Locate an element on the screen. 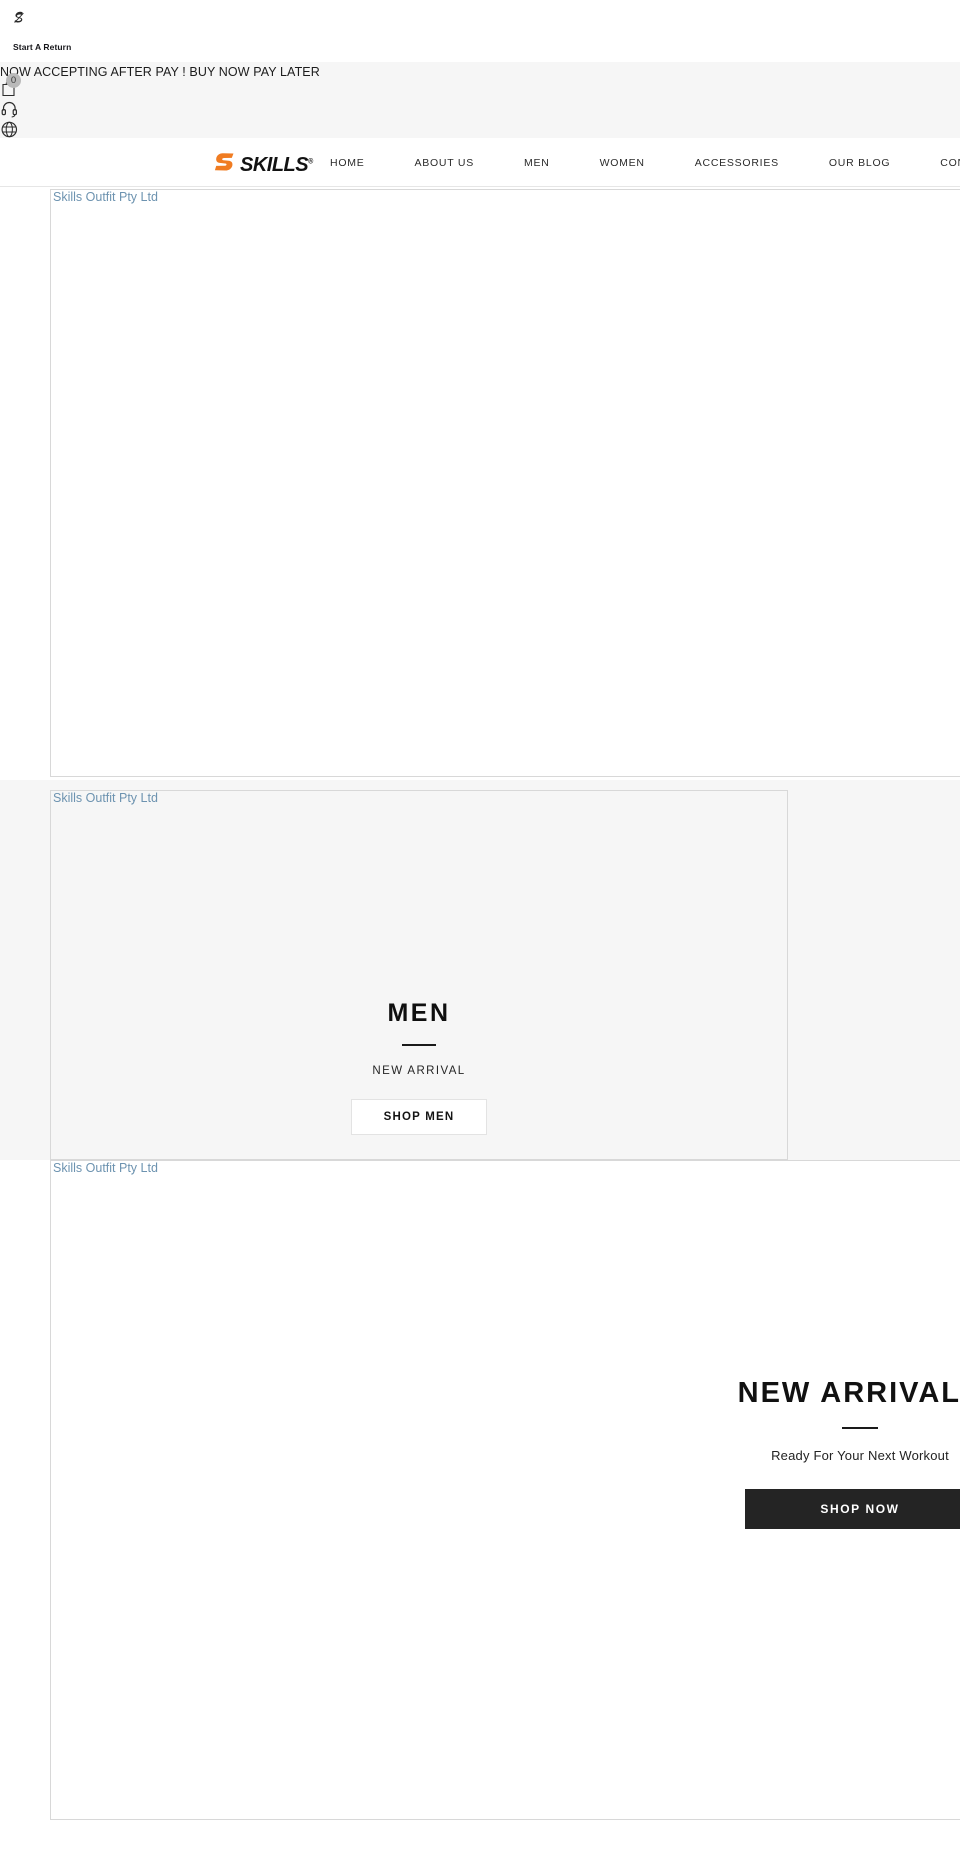 Image resolution: width=960 pixels, height=1875 pixels. men-image-alt-text: Skills Outfit Pty Ltd is located at coordinates (105, 798).